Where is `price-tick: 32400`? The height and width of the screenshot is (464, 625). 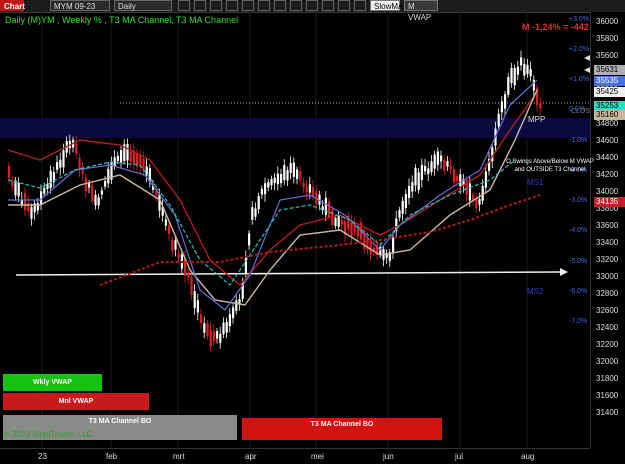 price-tick: 32400 is located at coordinates (607, 327).